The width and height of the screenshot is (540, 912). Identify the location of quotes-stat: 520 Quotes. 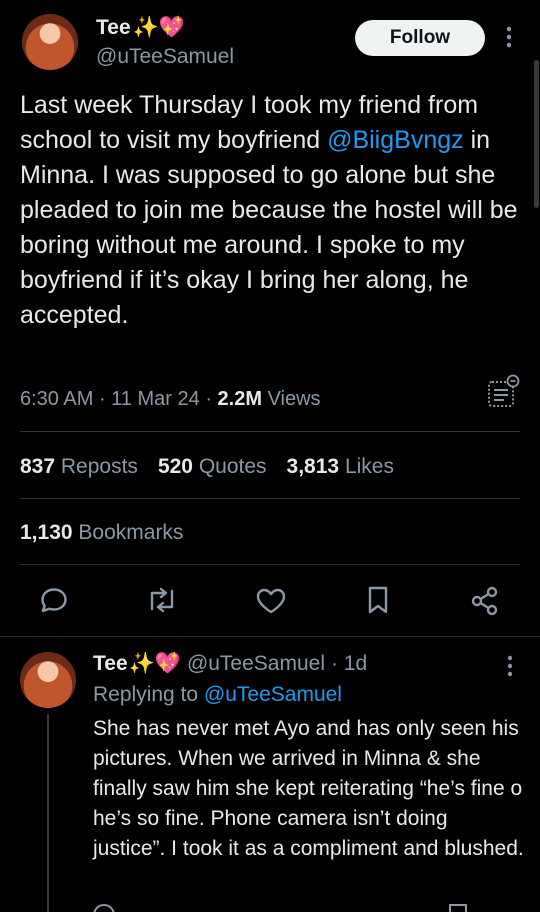
(212, 467).